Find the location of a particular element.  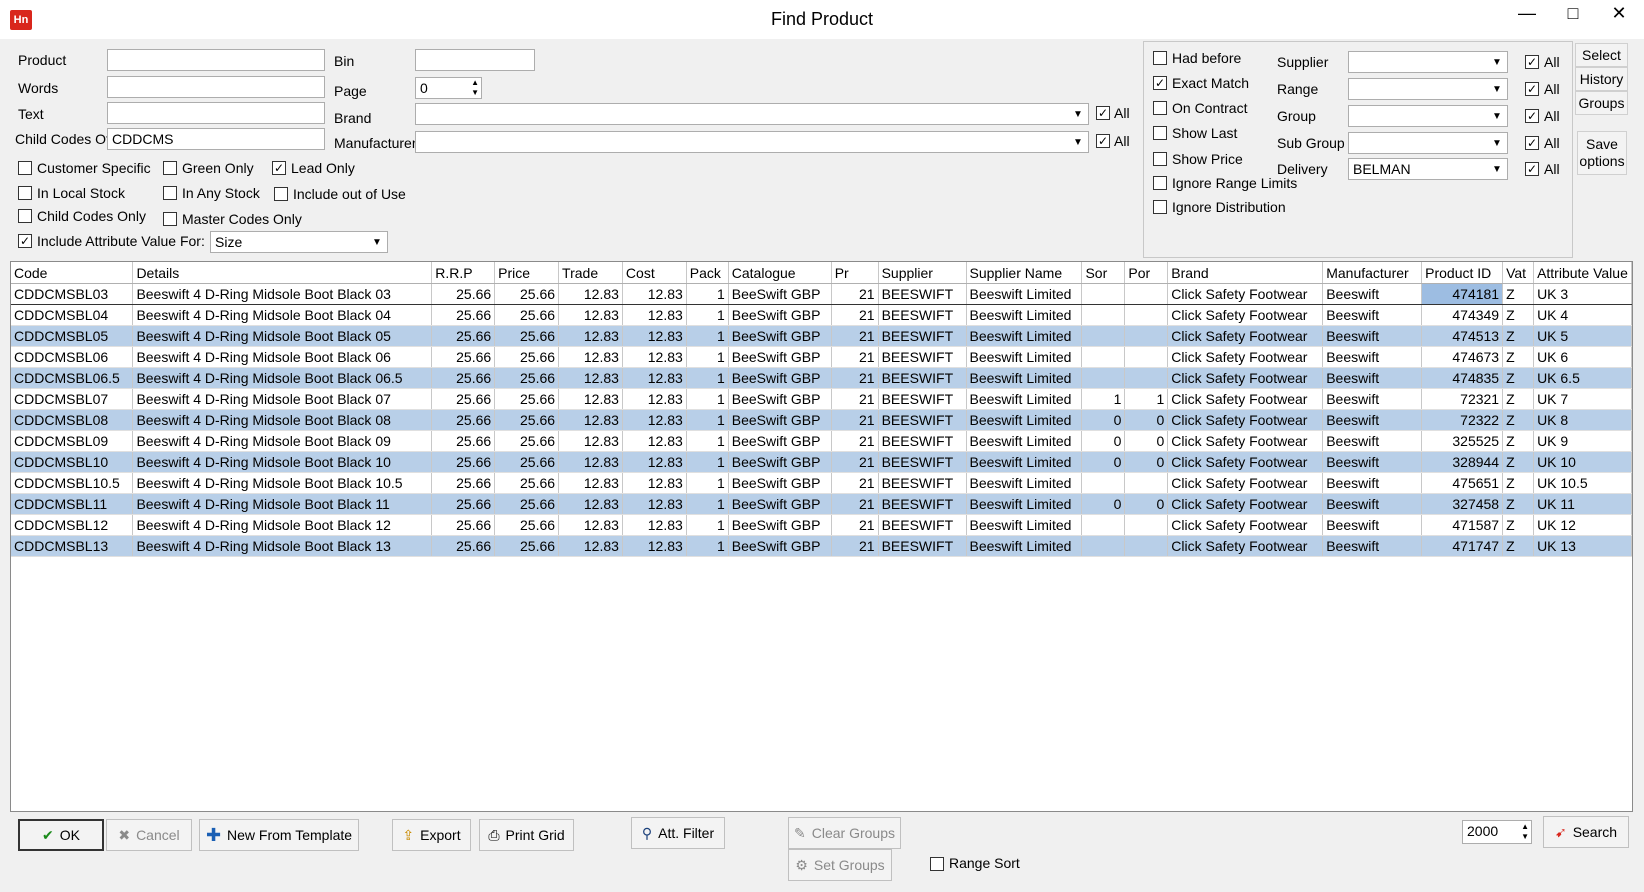

select-button: Select is located at coordinates (1601, 55).